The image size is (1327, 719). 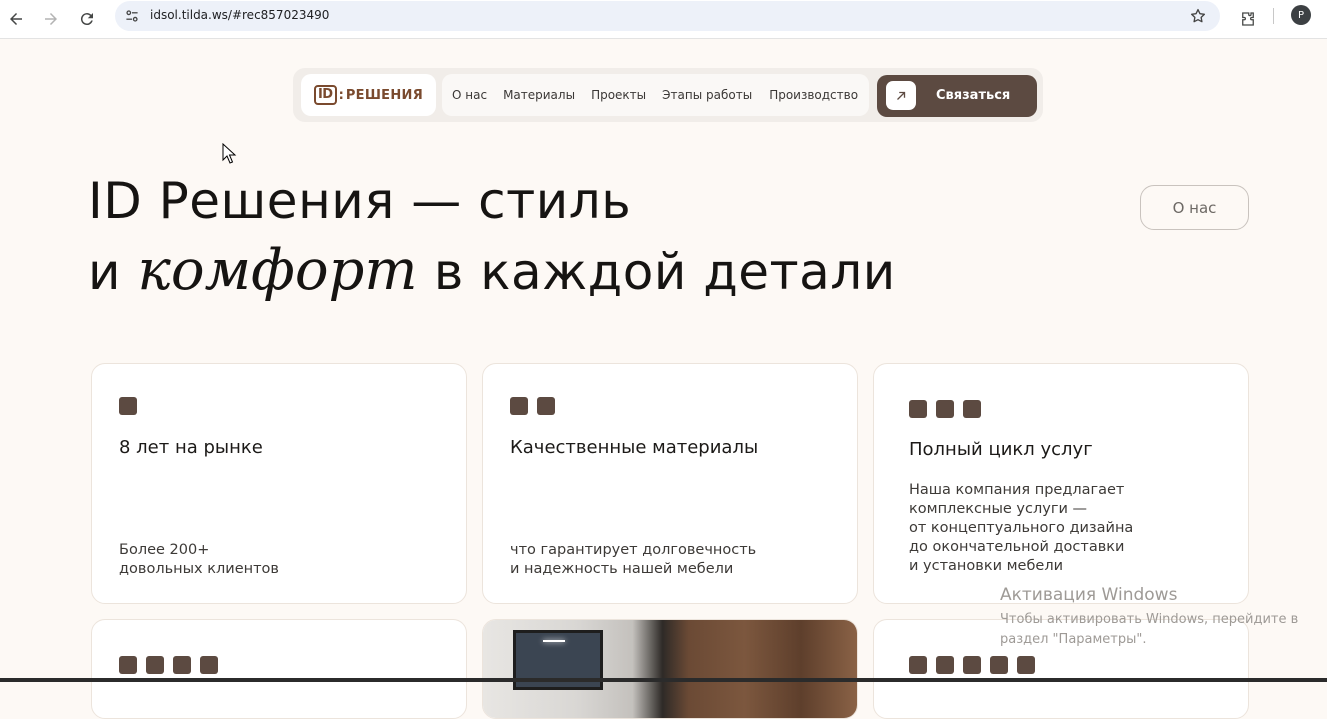 What do you see at coordinates (1001, 449) in the screenshot?
I see `card-title: Полный цикл услуг` at bounding box center [1001, 449].